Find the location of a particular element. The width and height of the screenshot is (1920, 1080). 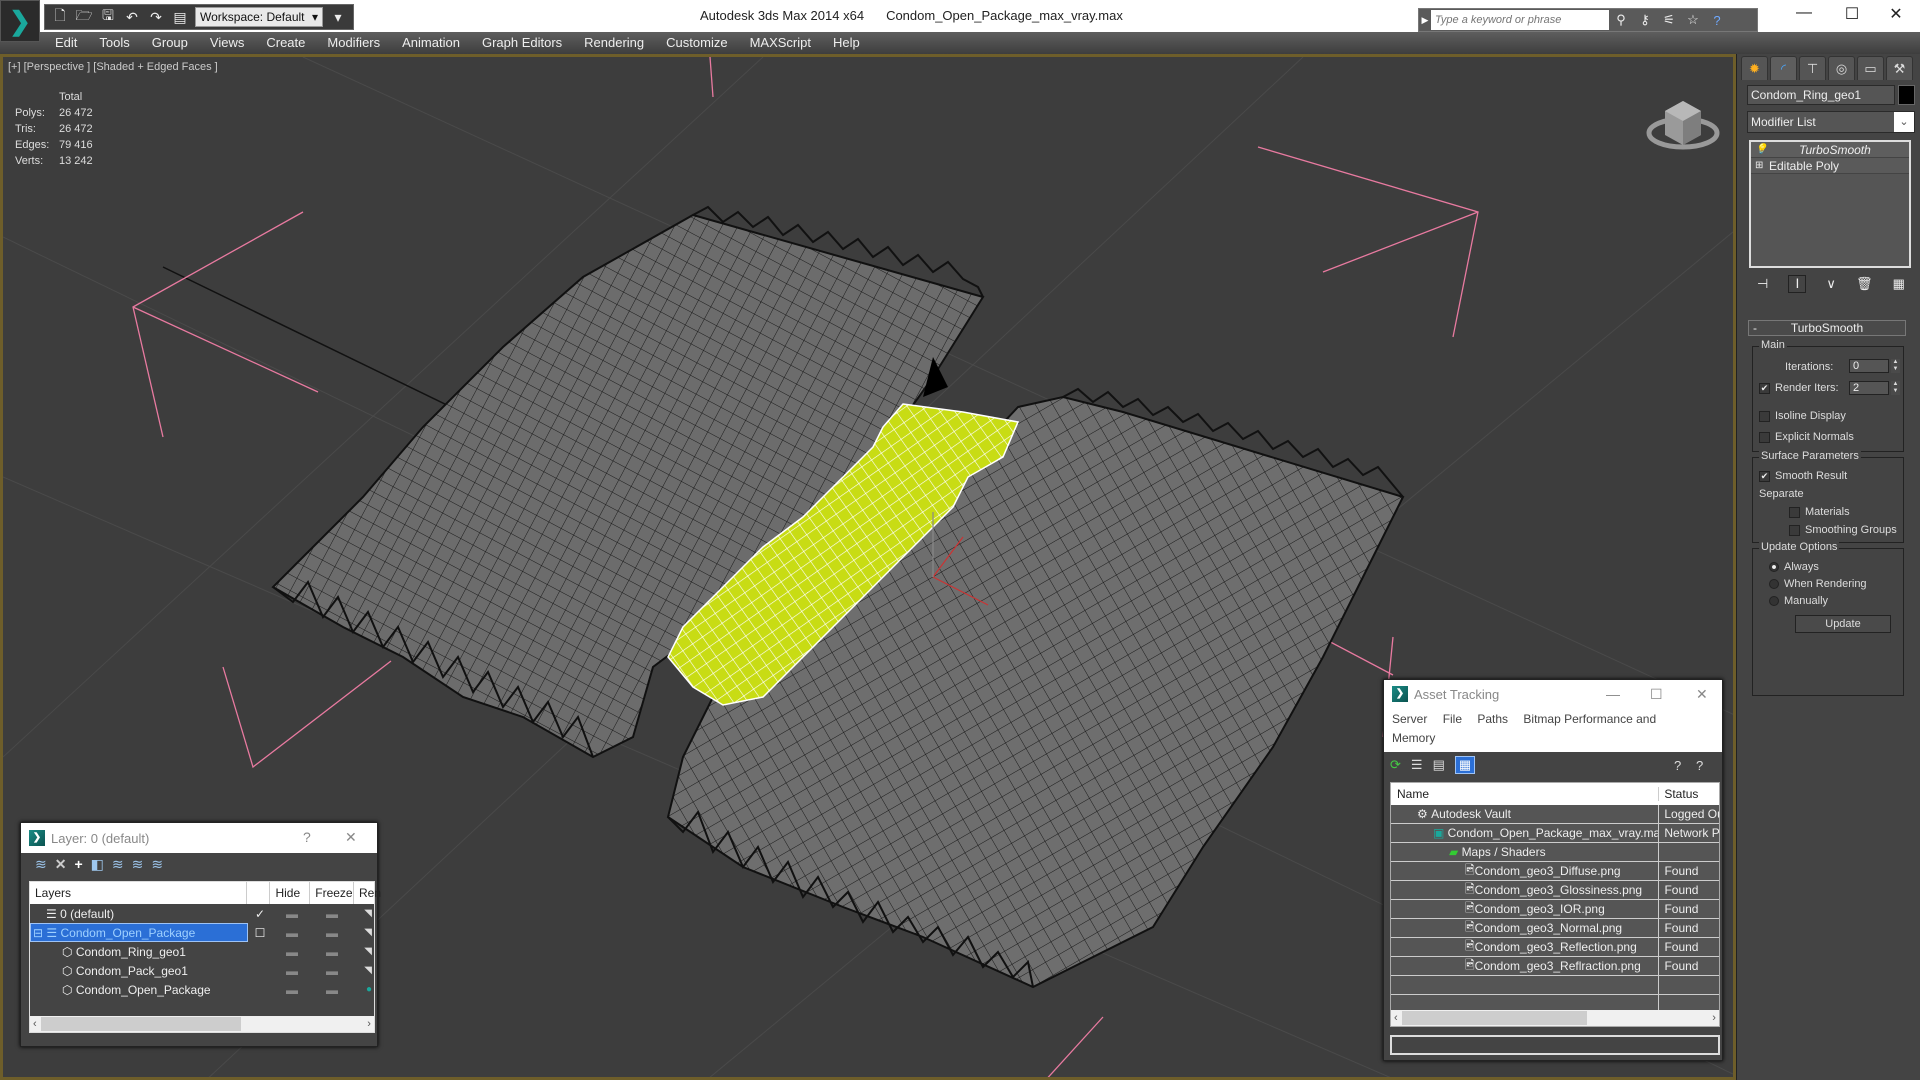

horizontal-scrollbar: ‹ › is located at coordinates (202, 1024).